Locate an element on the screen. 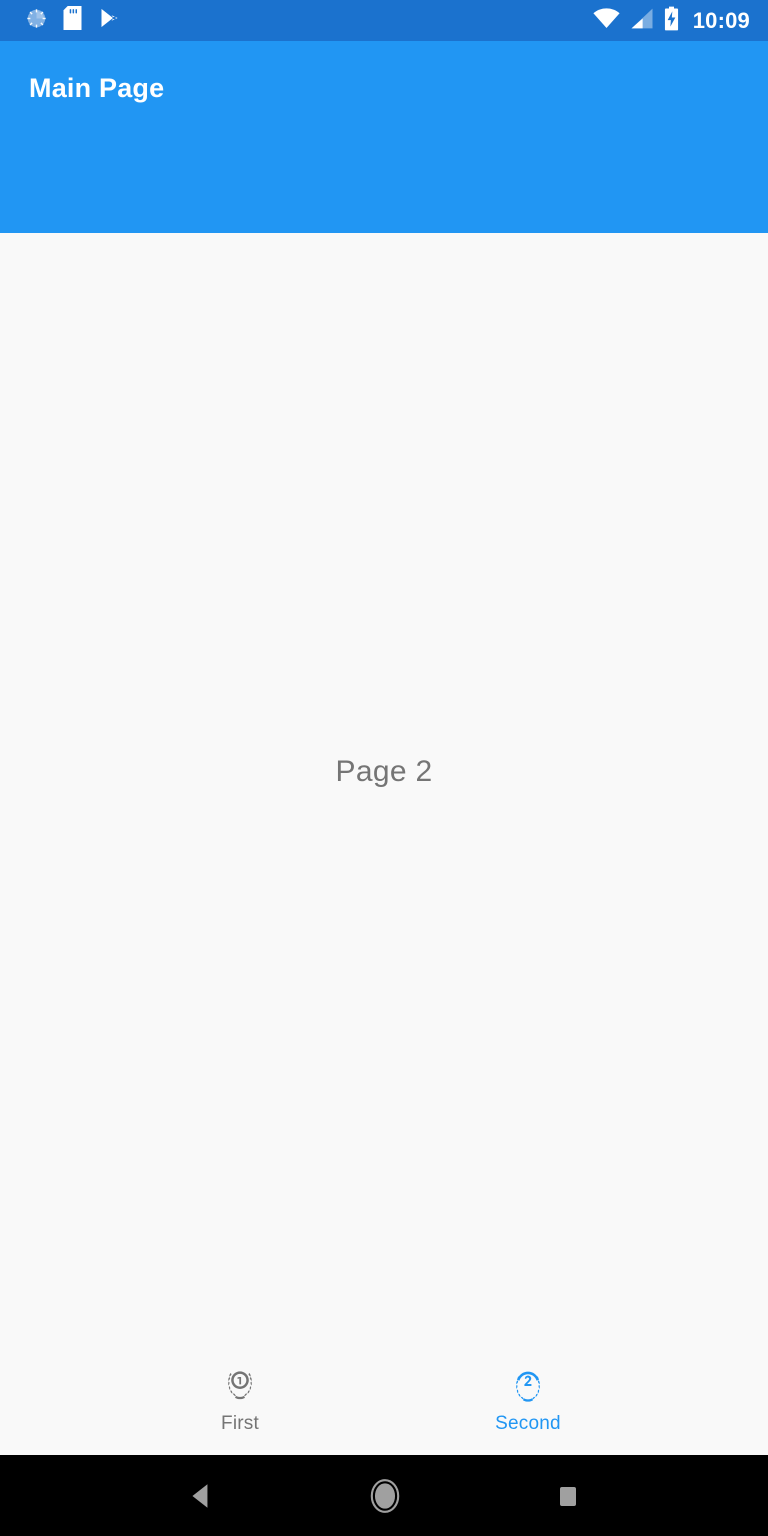 This screenshot has height=1536, width=768. play-store-icon is located at coordinates (109, 20).